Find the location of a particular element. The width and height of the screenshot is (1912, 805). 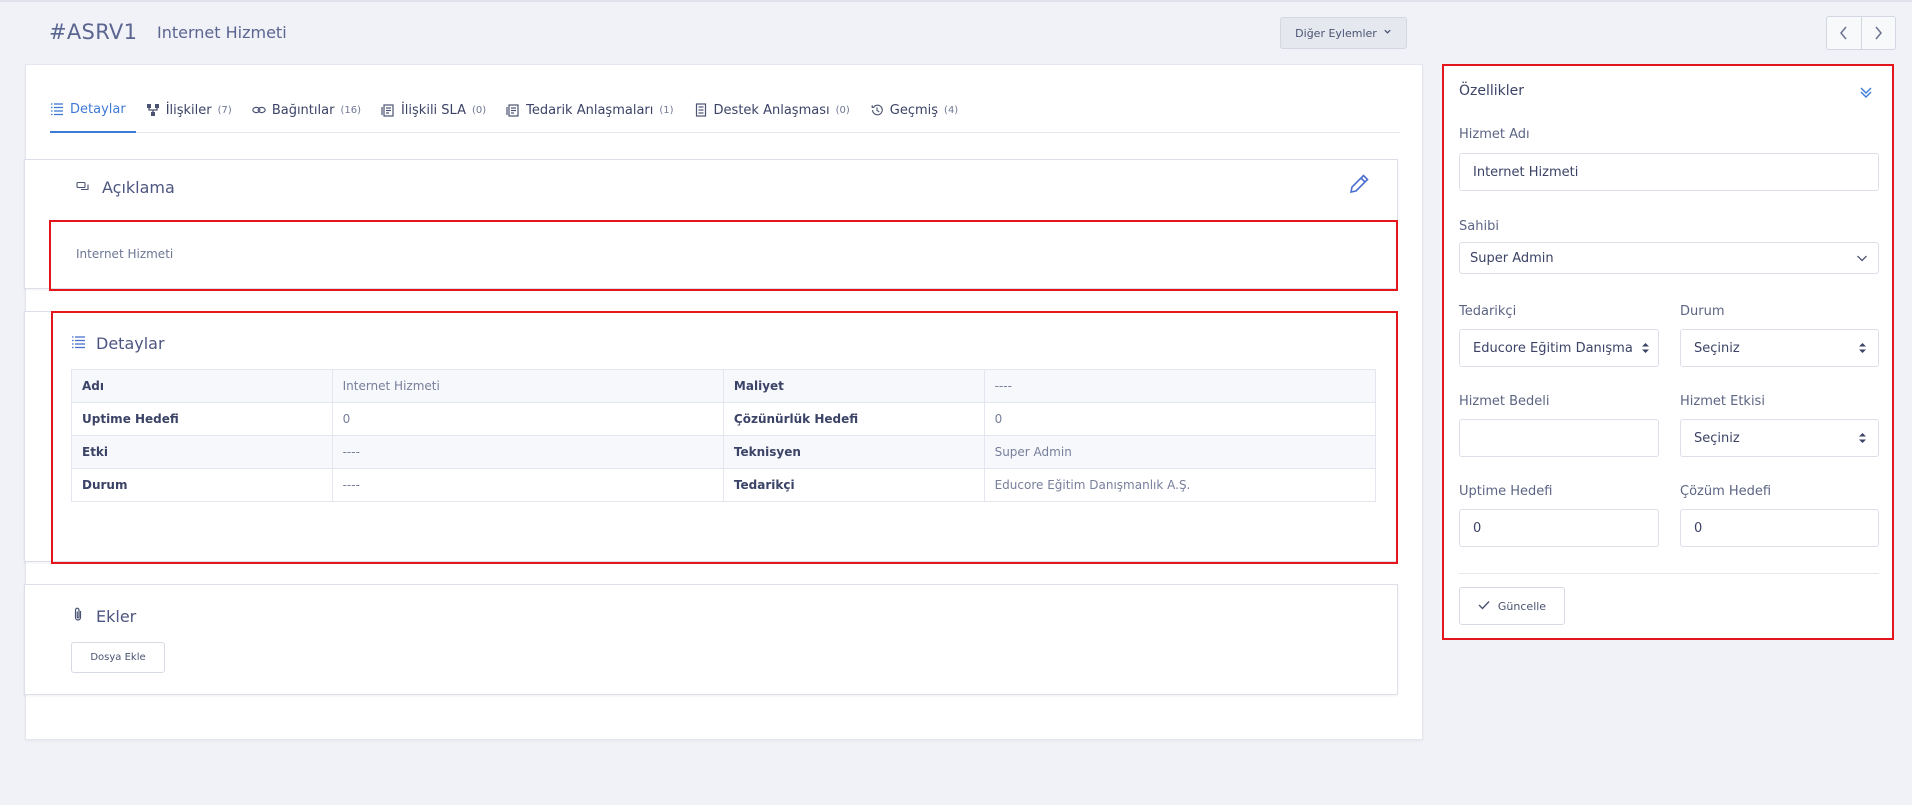

detail-key: Teknisyen is located at coordinates (853, 452).